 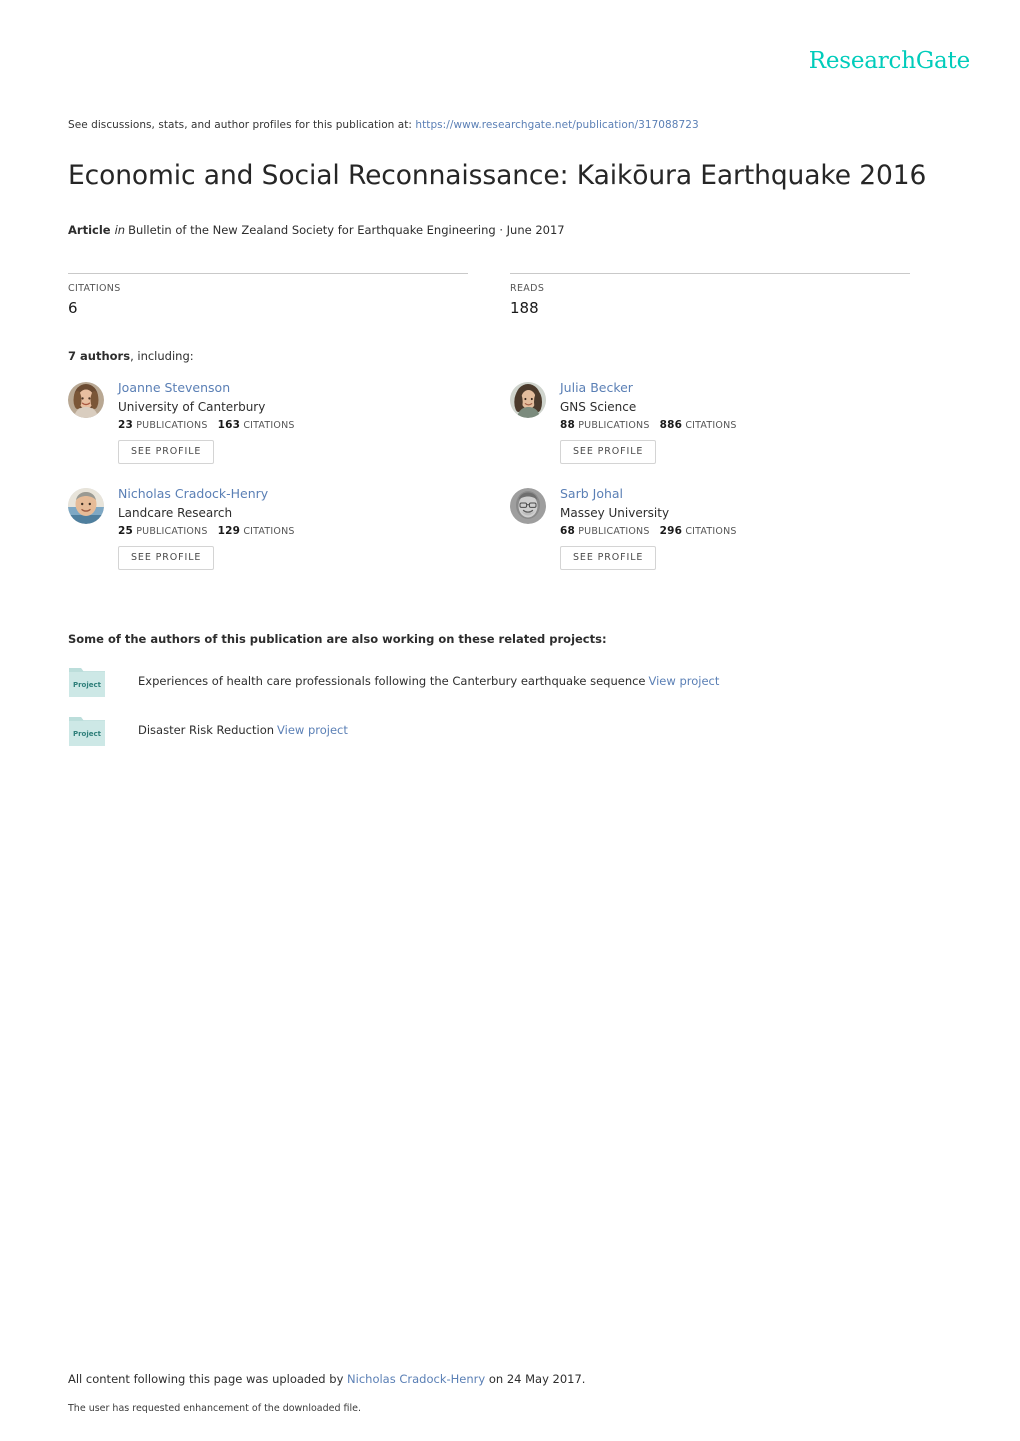 What do you see at coordinates (89, 229) in the screenshot?
I see `article-type-label: Article` at bounding box center [89, 229].